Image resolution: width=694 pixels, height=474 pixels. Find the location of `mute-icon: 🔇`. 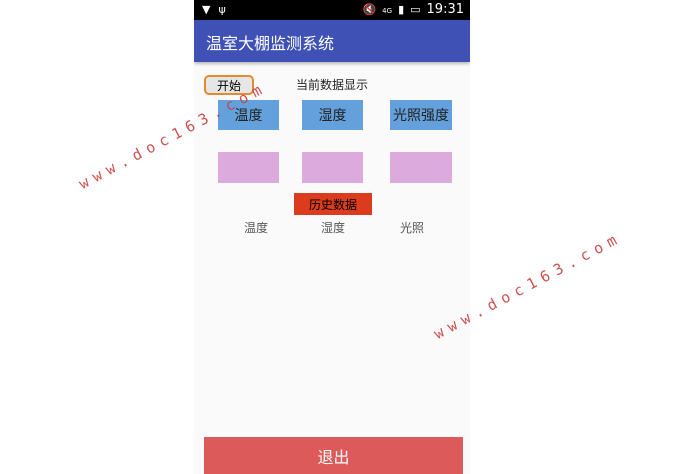

mute-icon: 🔇 is located at coordinates (369, 9).